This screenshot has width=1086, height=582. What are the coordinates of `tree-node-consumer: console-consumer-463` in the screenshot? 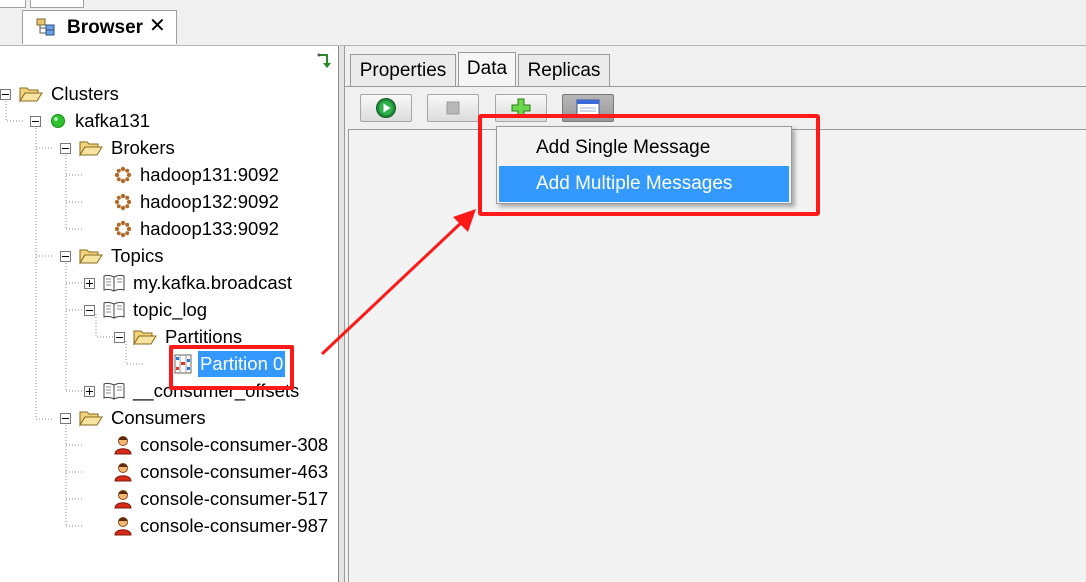 It's located at (222, 472).